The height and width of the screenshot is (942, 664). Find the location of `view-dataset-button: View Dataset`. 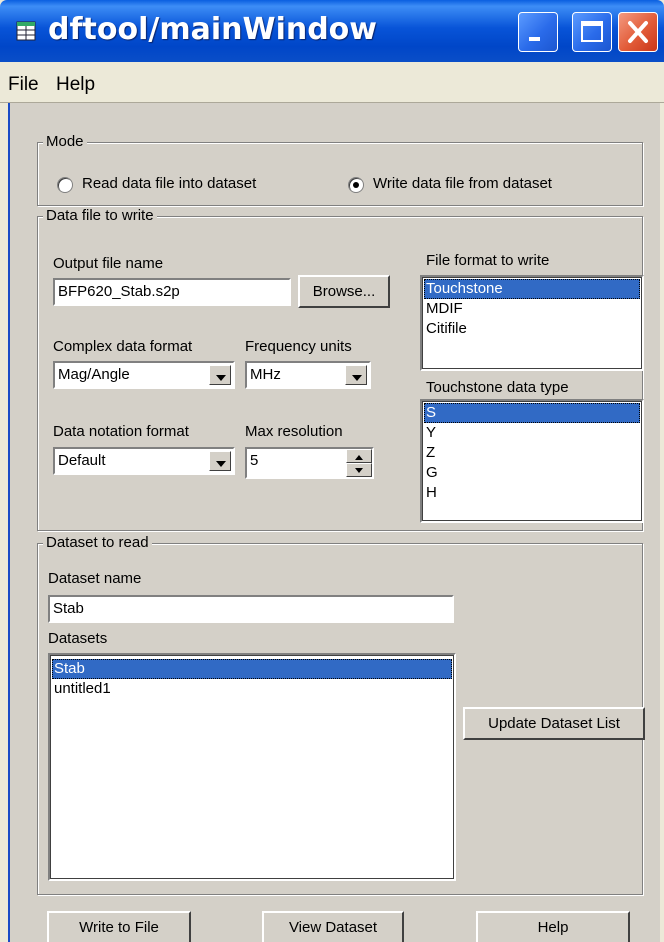

view-dataset-button: View Dataset is located at coordinates (333, 926).